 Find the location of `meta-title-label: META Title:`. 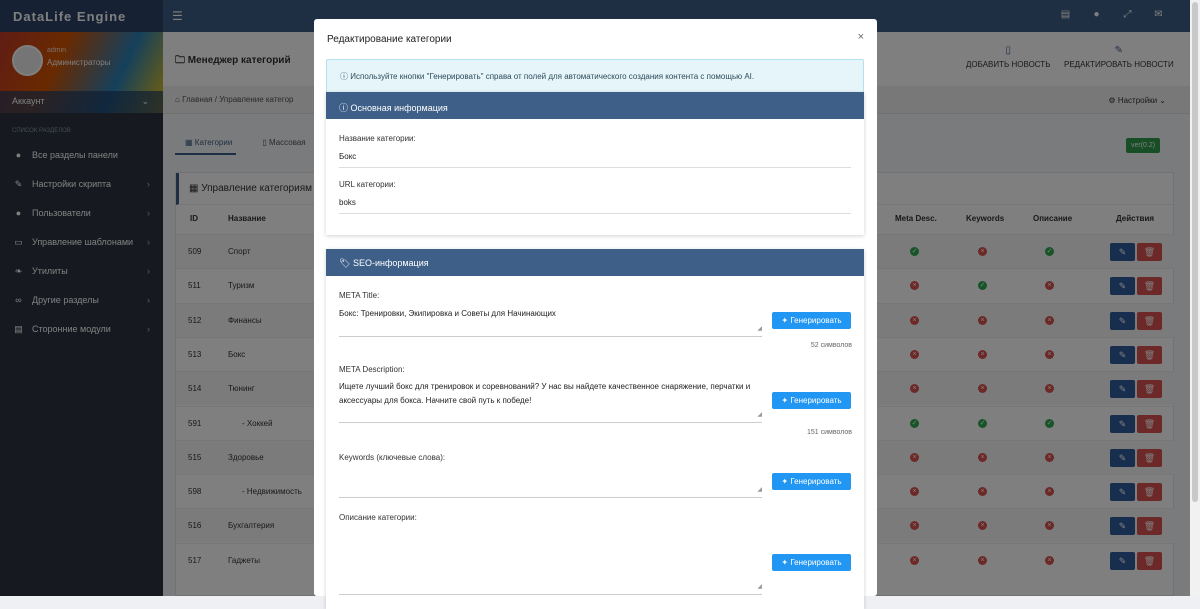

meta-title-label: META Title: is located at coordinates (359, 295).